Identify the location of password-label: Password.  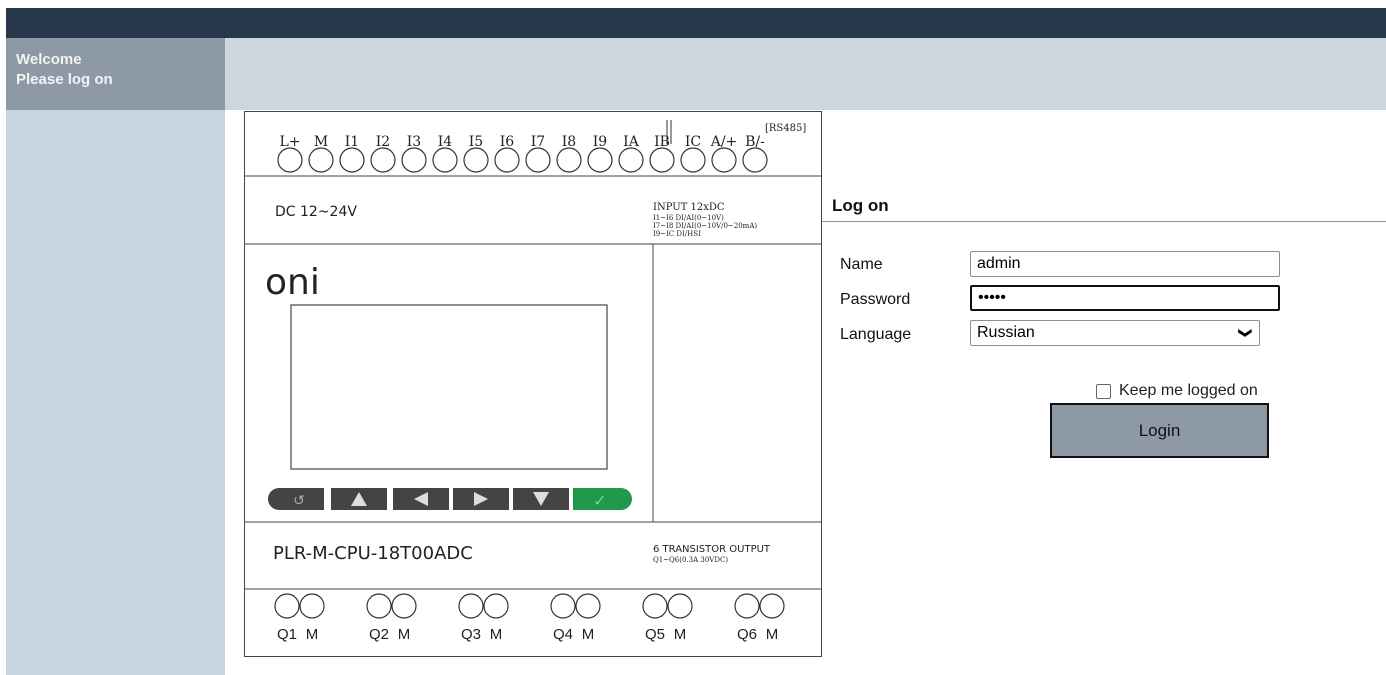
(875, 299).